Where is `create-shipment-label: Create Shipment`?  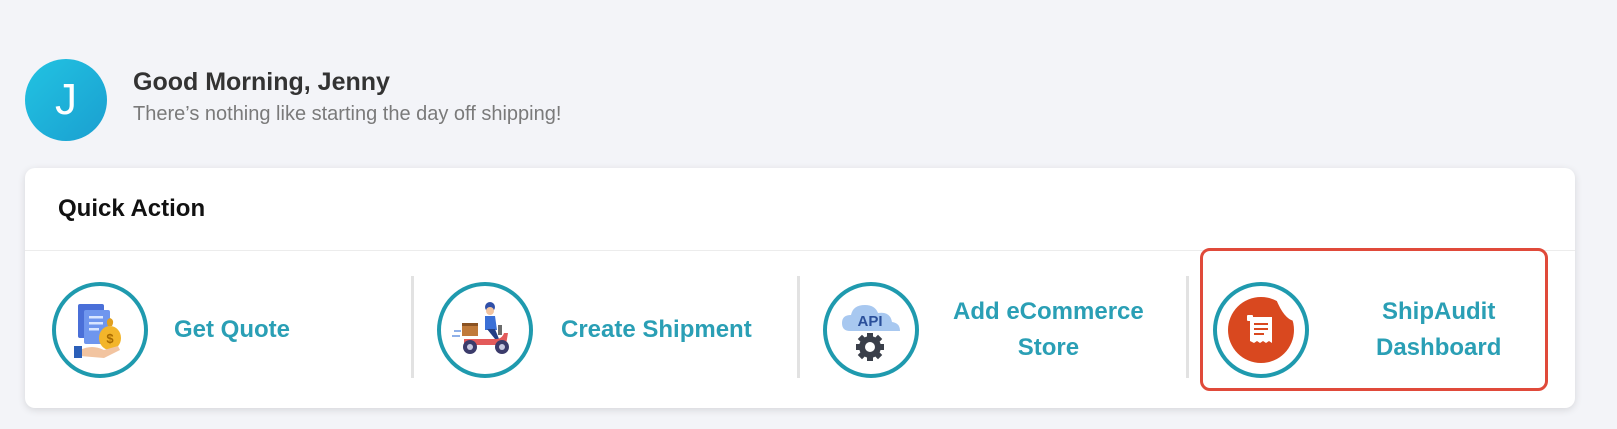
create-shipment-label: Create Shipment is located at coordinates (656, 329).